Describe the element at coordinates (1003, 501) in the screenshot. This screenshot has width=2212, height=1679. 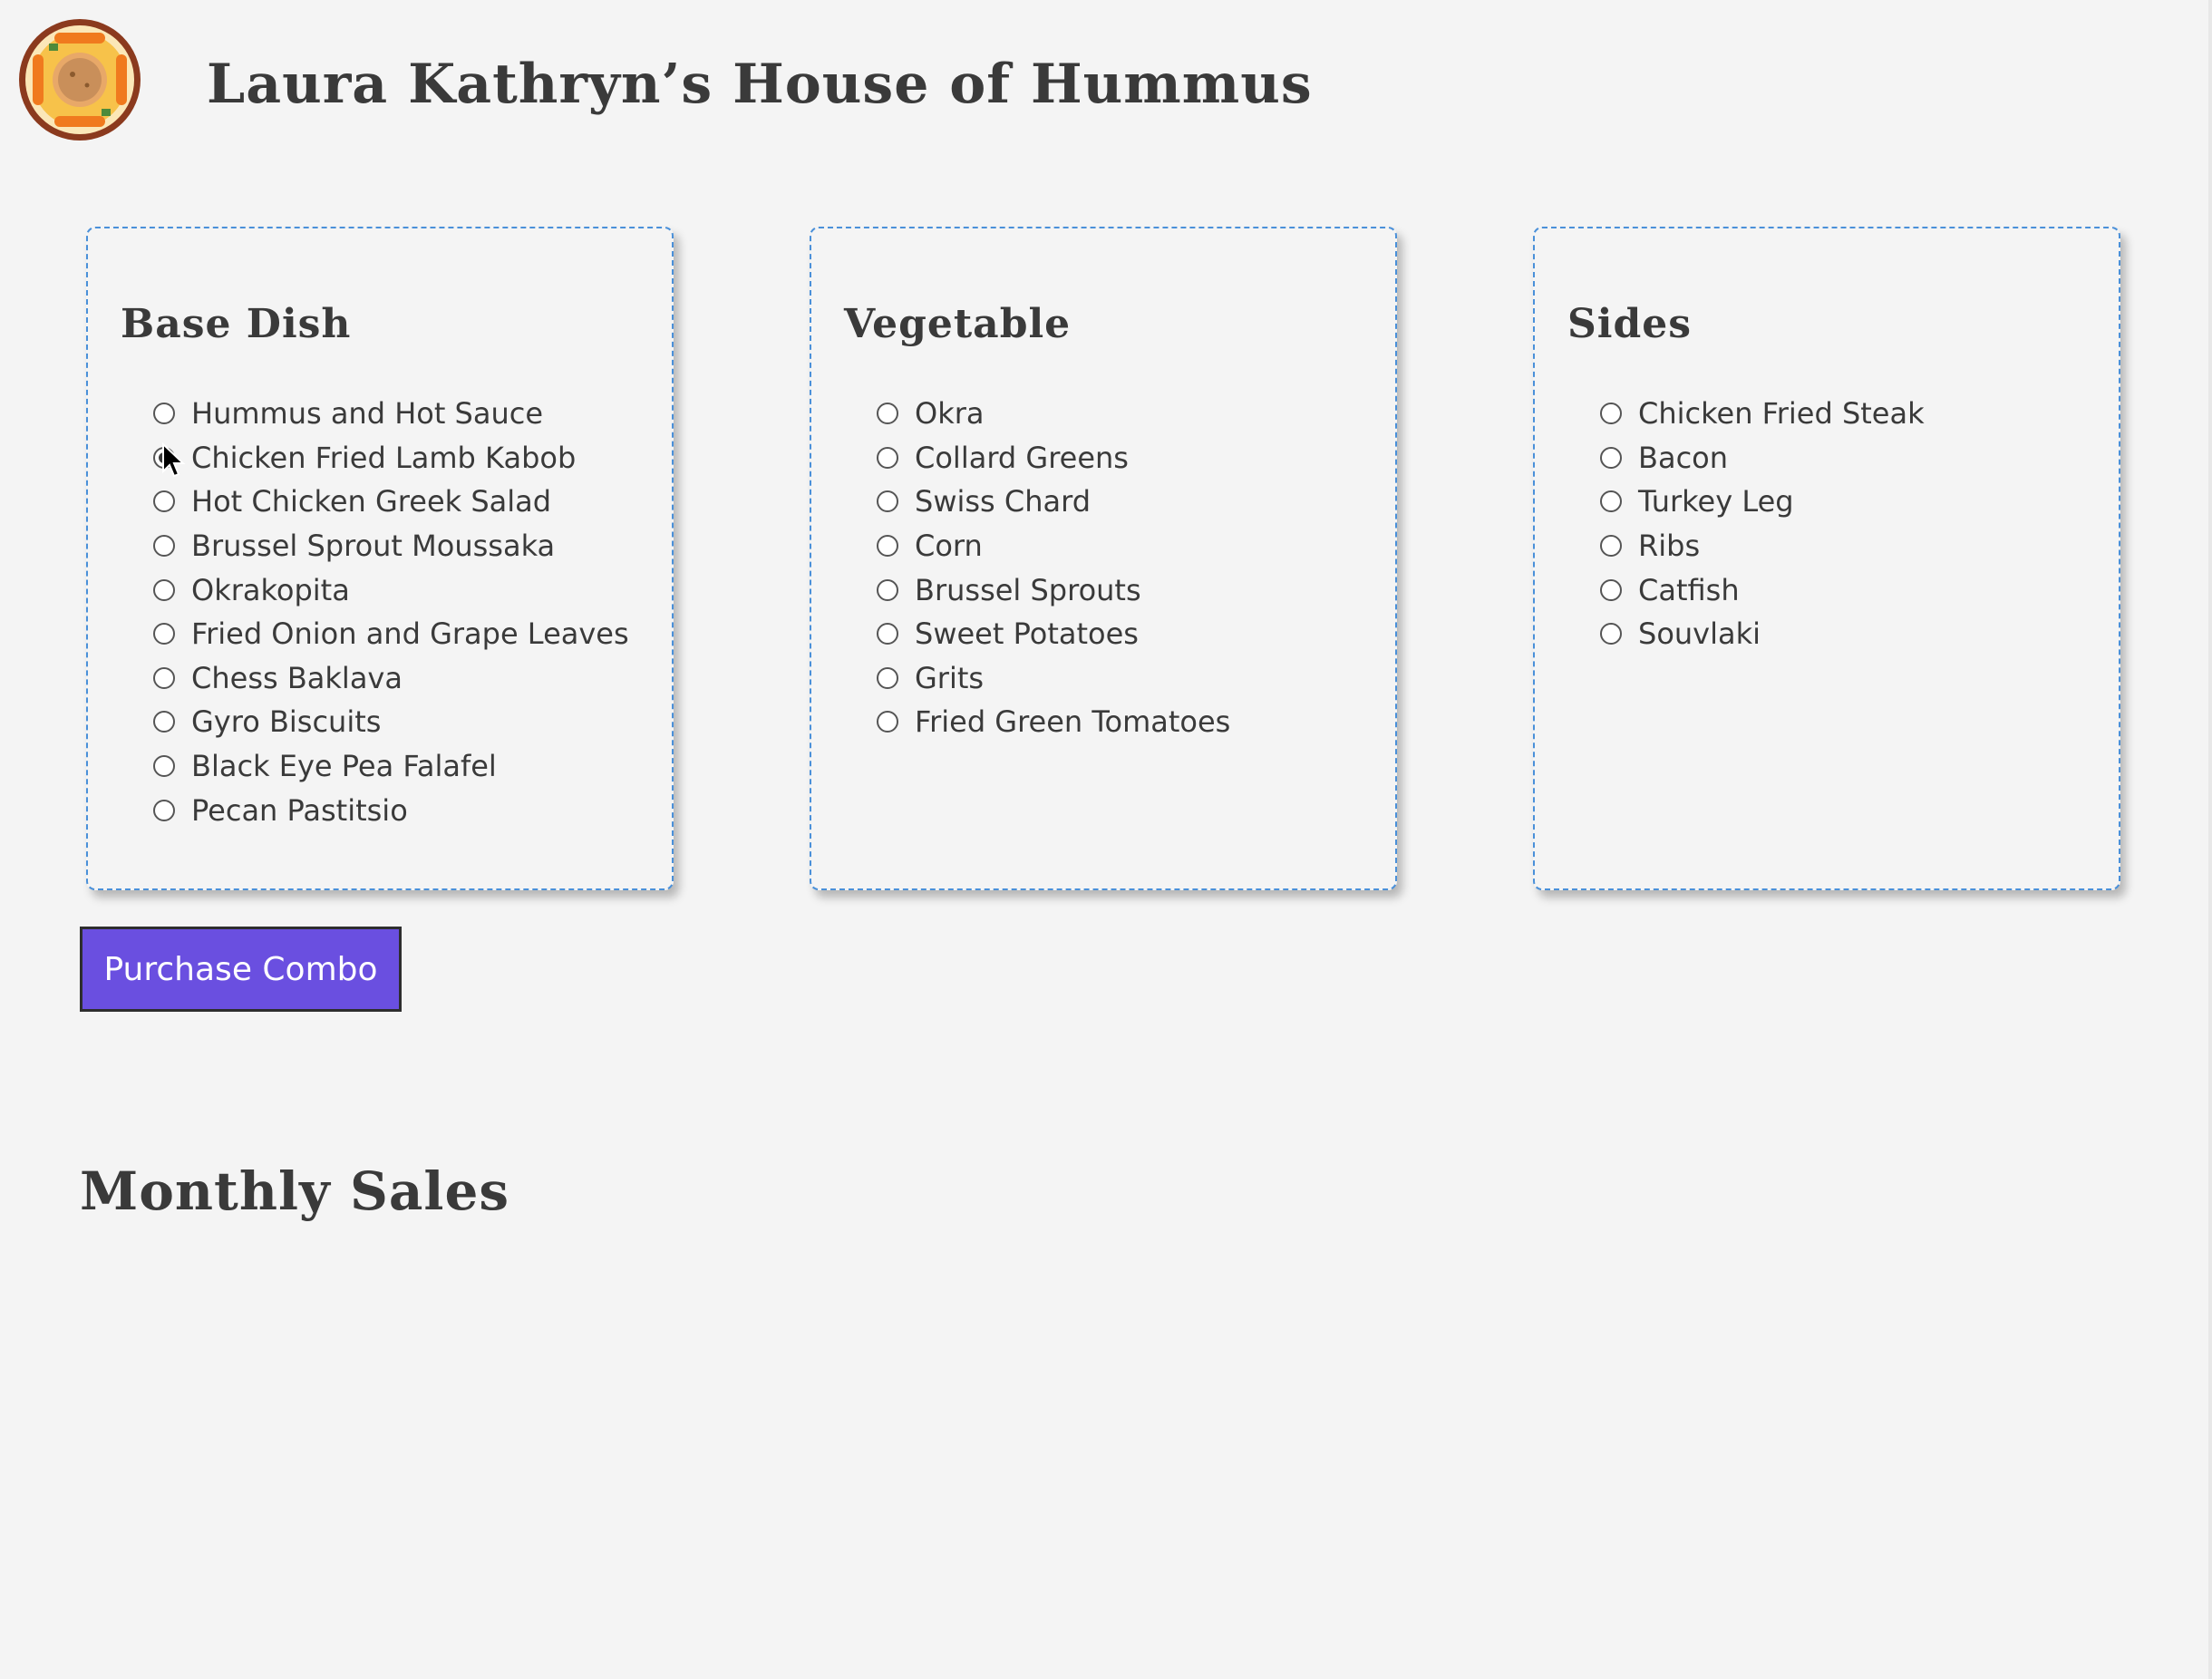
I see `option-label: Swiss Chard` at that location.